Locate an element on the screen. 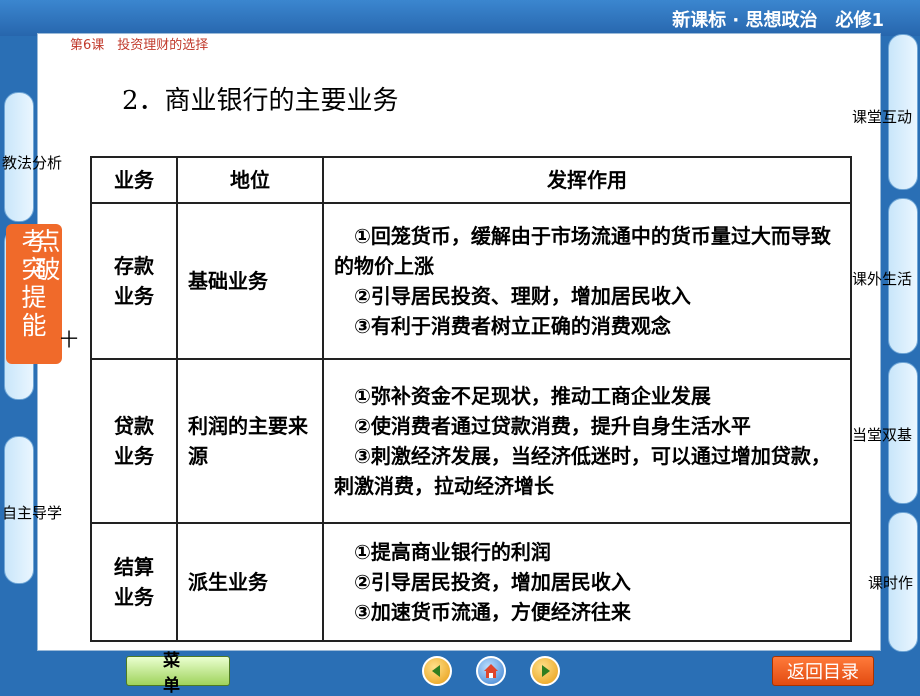 Image resolution: width=920 pixels, height=696 pixels. row-position: 派生业务 is located at coordinates (250, 582).